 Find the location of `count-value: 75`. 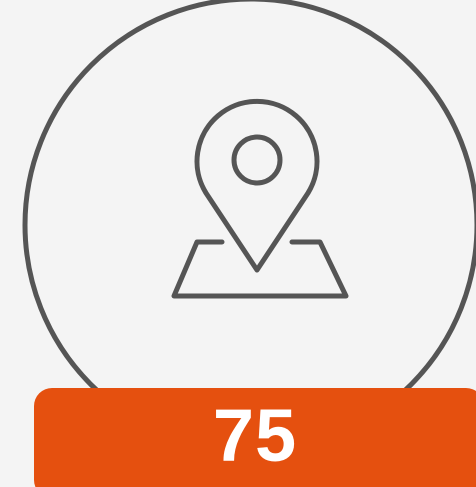

count-value: 75 is located at coordinates (255, 435).